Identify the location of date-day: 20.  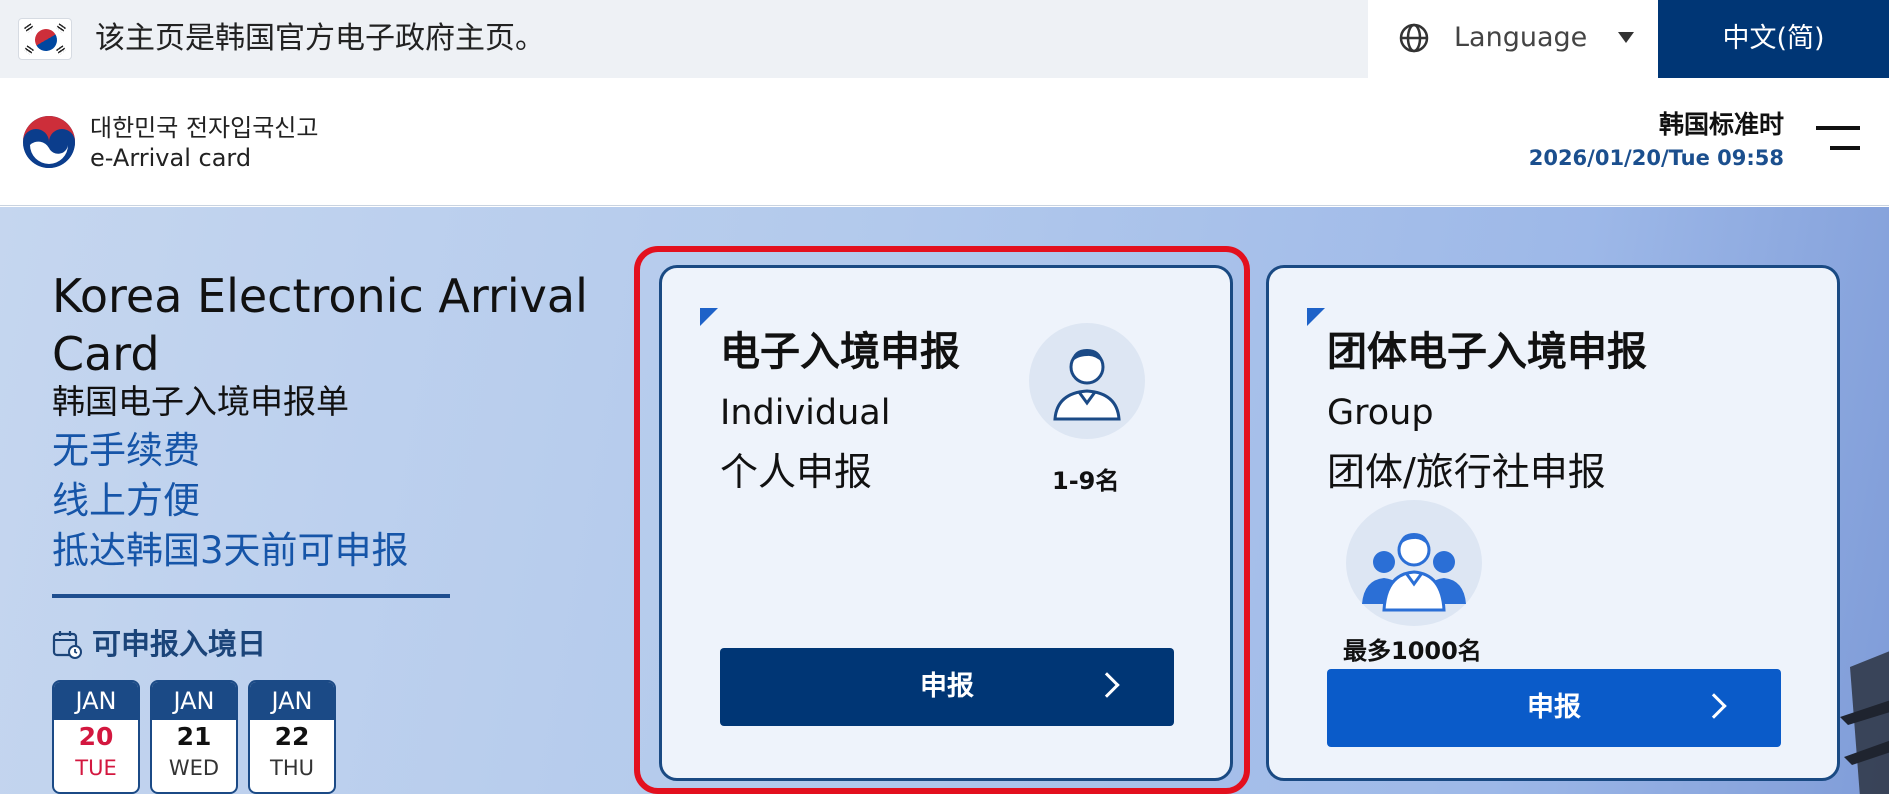
(96, 736).